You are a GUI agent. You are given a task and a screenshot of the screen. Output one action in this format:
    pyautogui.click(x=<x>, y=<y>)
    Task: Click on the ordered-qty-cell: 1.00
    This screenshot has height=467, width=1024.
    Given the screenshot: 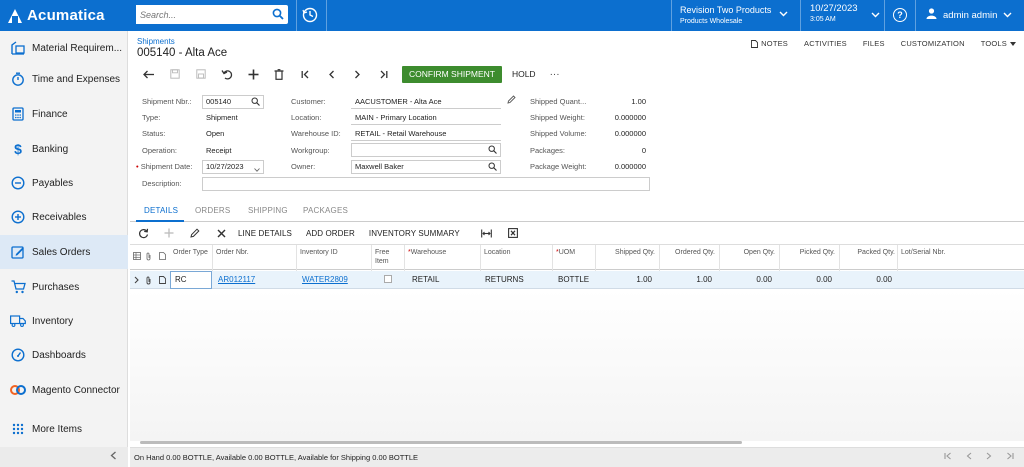 What is the action you would take?
    pyautogui.click(x=687, y=279)
    